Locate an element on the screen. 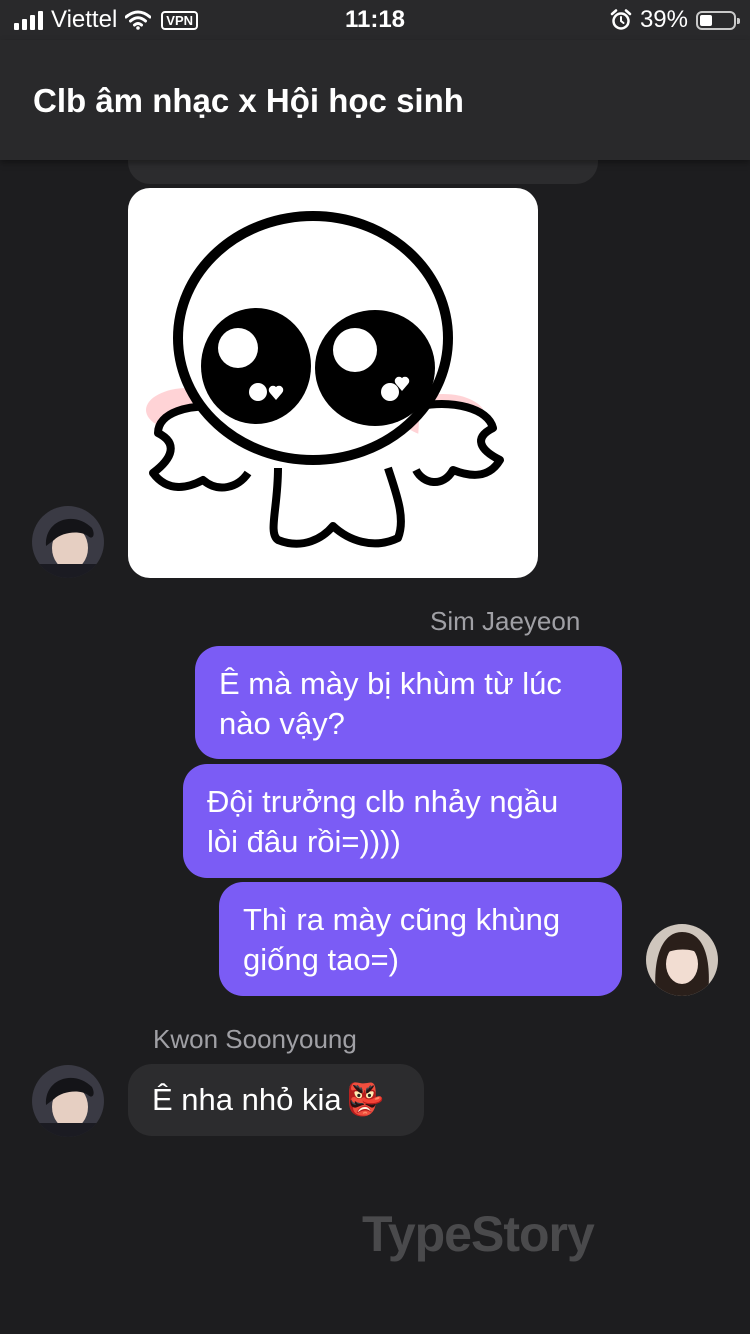 Image resolution: width=750 pixels, height=1334 pixels. incoming-message-bubble: Ê nha nhỏ kia 👺 is located at coordinates (276, 1100).